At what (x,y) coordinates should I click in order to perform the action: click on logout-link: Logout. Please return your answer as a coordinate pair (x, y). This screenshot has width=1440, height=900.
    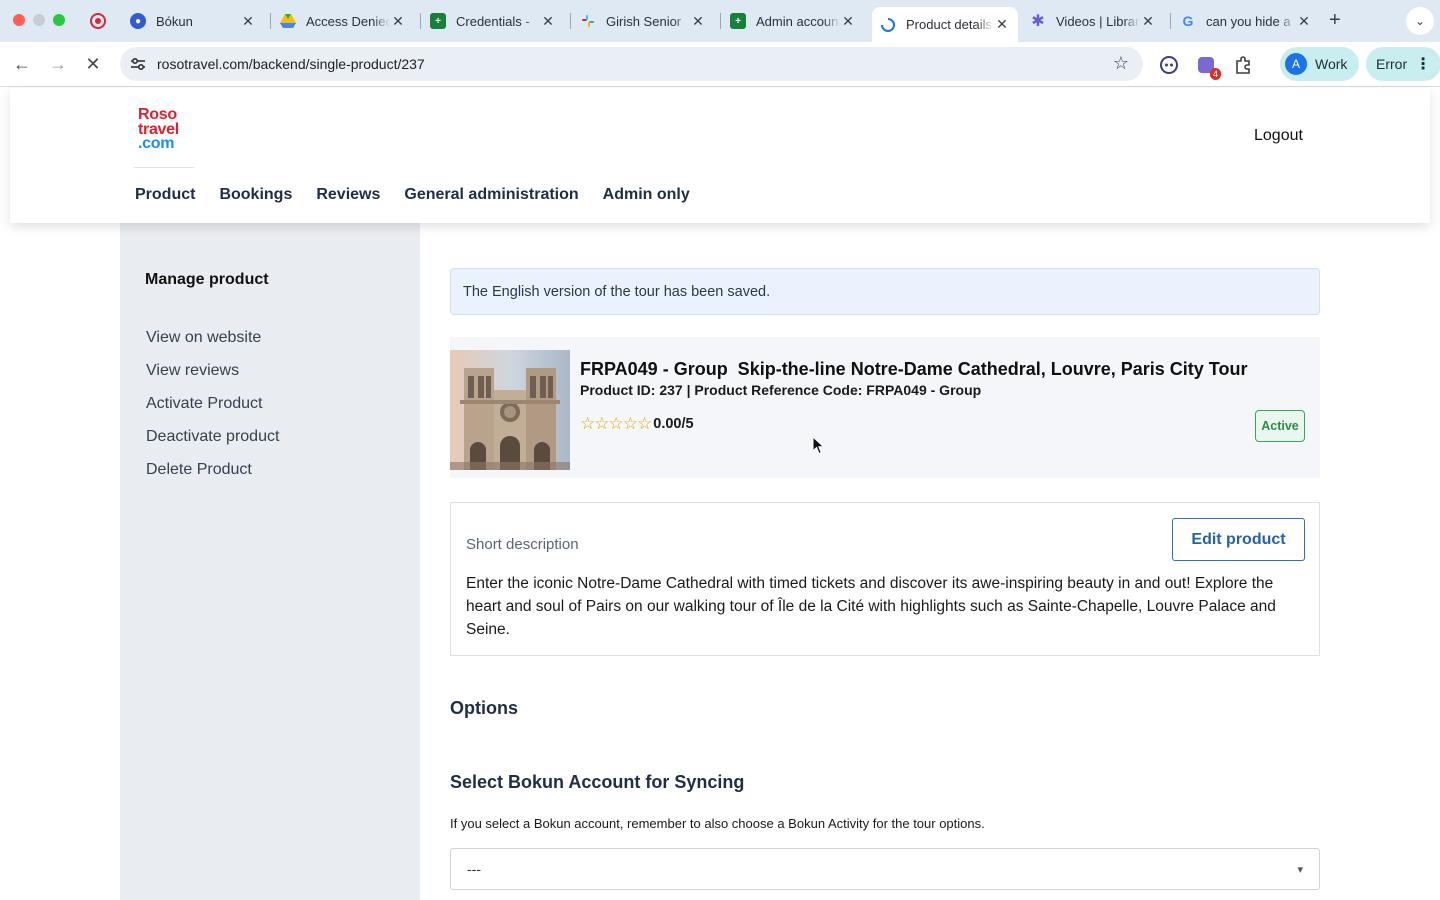
    Looking at the image, I should click on (1278, 136).